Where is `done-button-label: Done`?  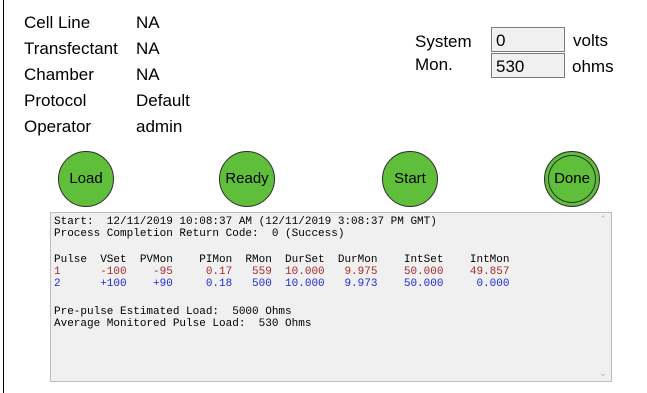
done-button-label: Done is located at coordinates (572, 178).